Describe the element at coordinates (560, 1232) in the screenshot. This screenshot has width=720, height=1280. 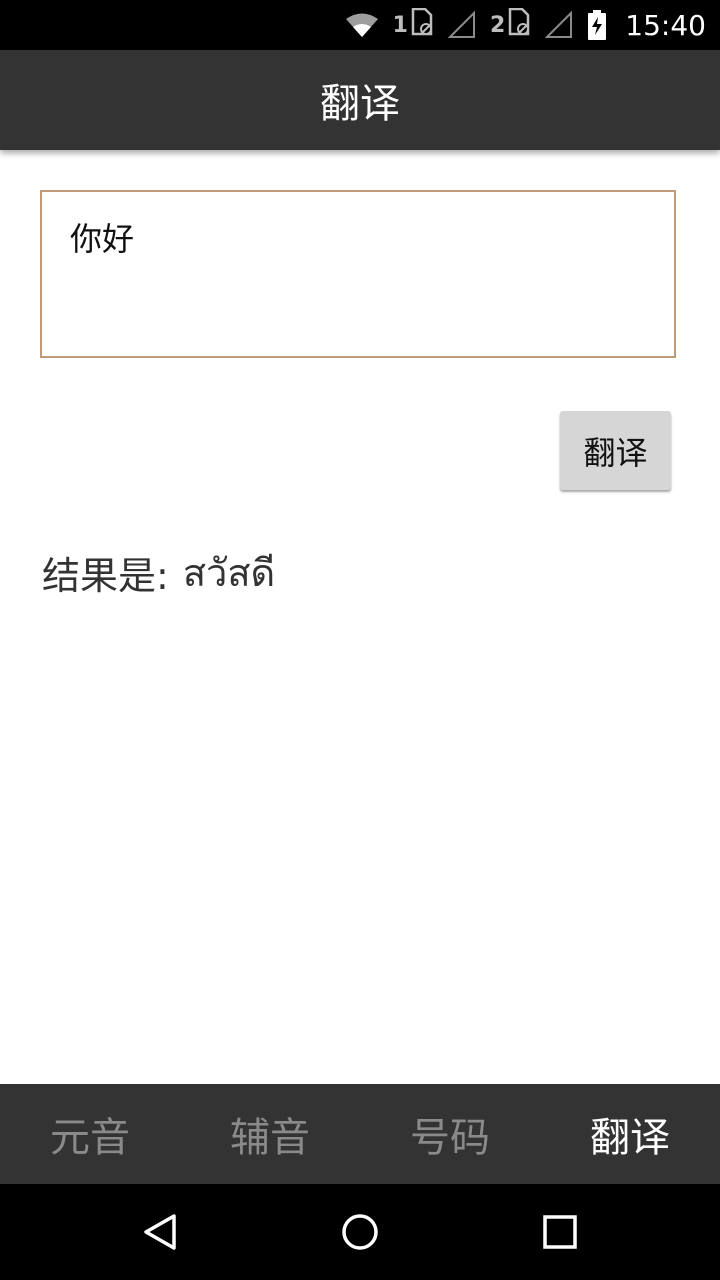
I see `recents-icon` at that location.